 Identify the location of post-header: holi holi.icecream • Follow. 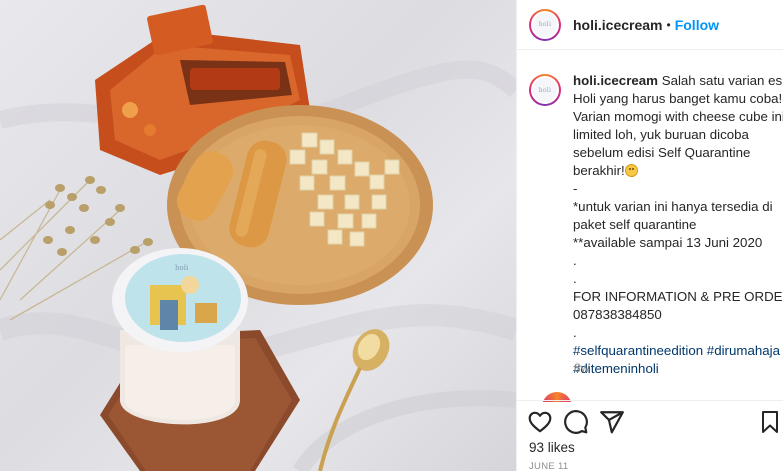
(650, 25).